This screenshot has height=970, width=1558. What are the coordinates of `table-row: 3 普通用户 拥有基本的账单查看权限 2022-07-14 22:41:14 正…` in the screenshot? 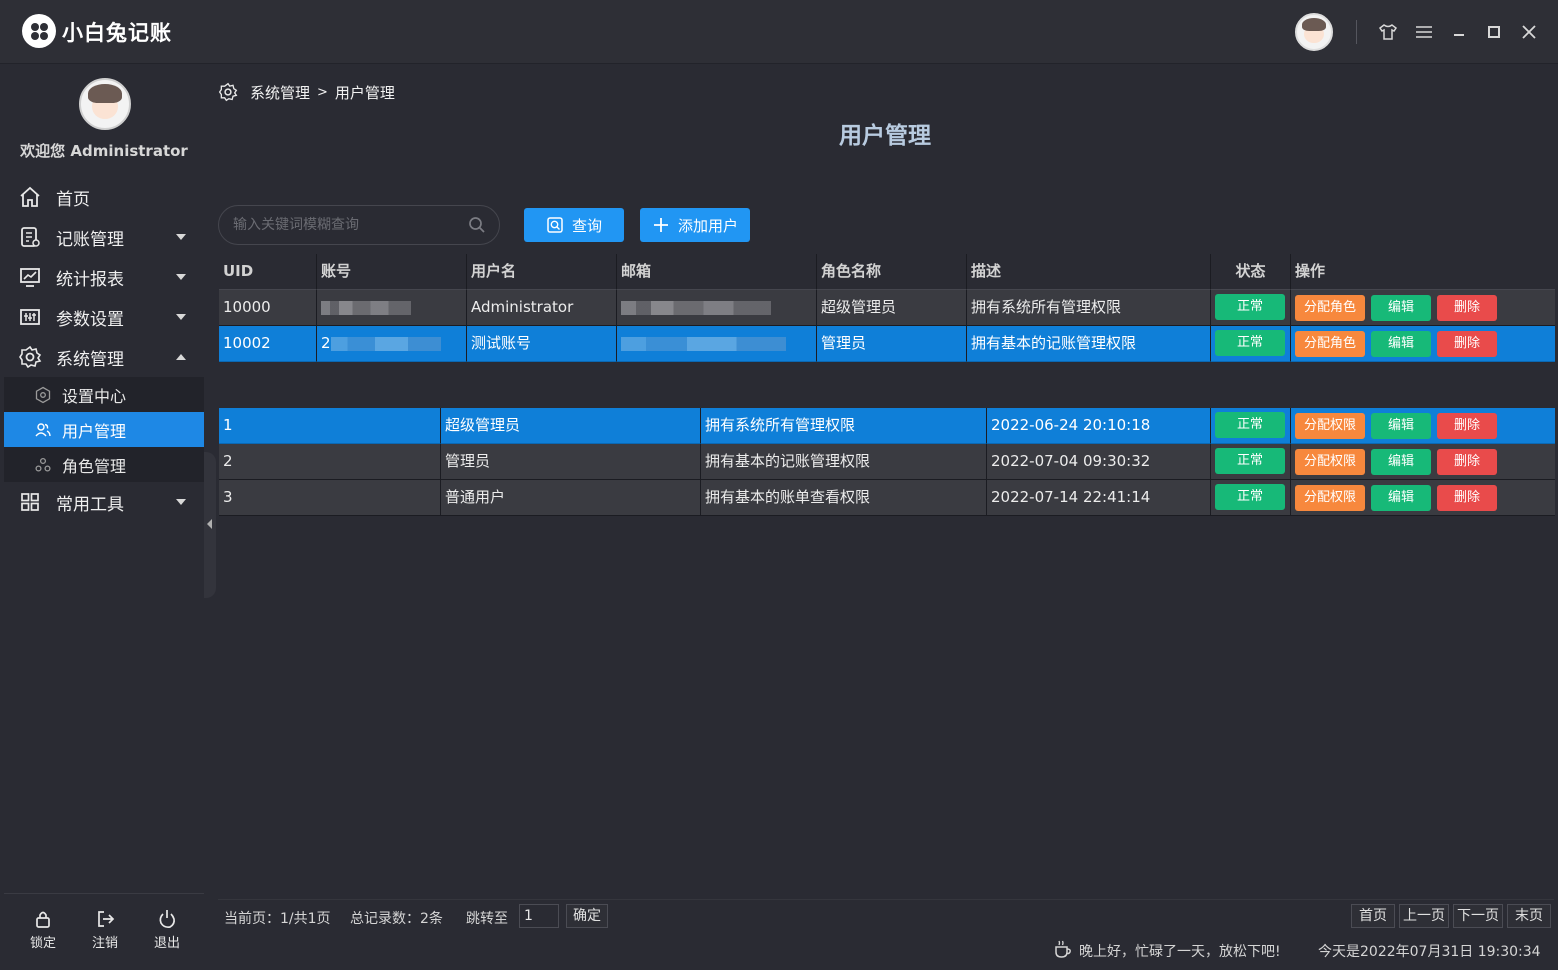 It's located at (887, 498).